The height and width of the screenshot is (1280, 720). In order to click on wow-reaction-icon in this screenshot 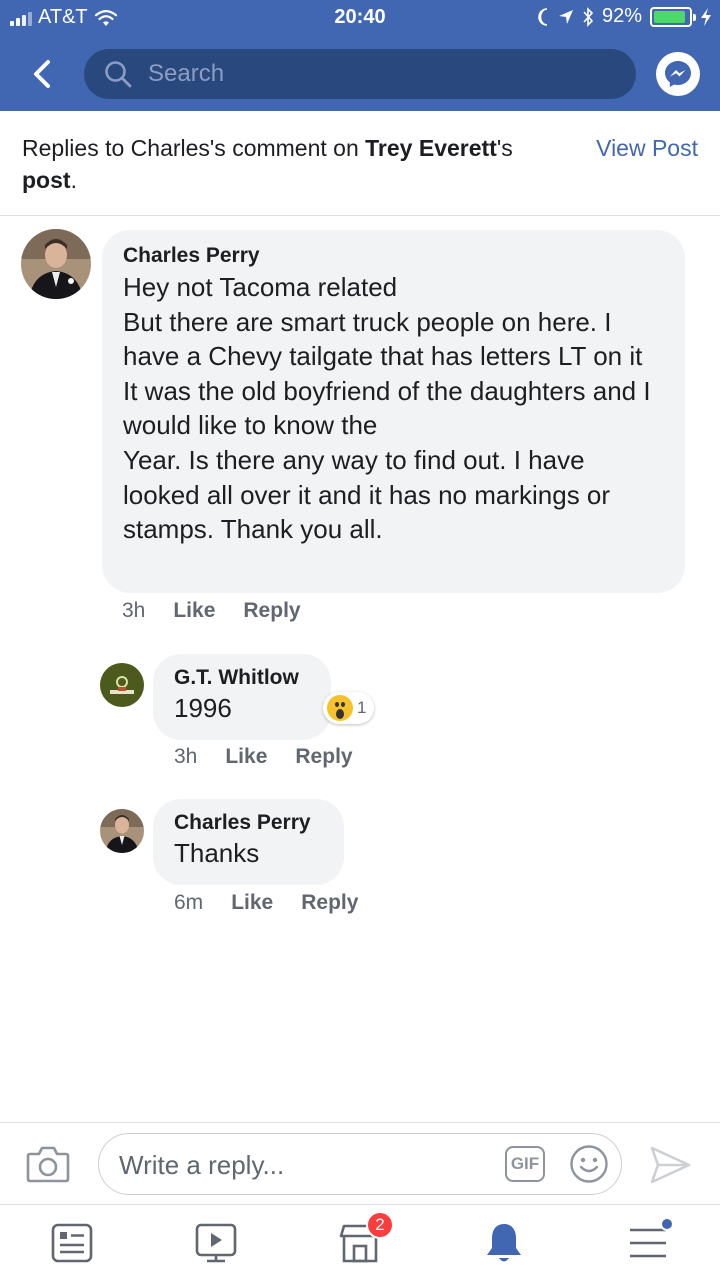, I will do `click(340, 708)`.